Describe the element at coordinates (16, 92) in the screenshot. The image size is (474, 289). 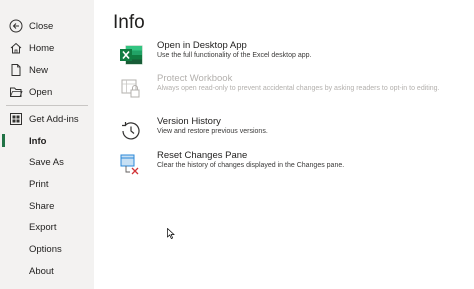
I see `folder-open-icon` at that location.